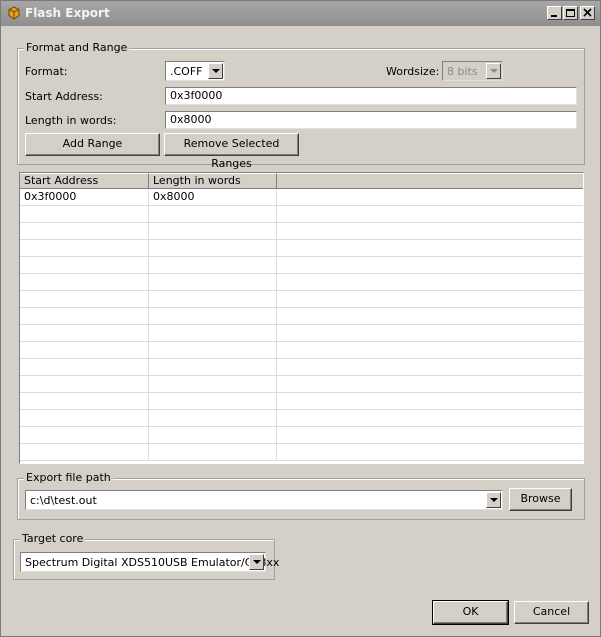 The width and height of the screenshot is (601, 637). I want to click on table-row: 0x3f0000 0x8000, so click(301, 197).